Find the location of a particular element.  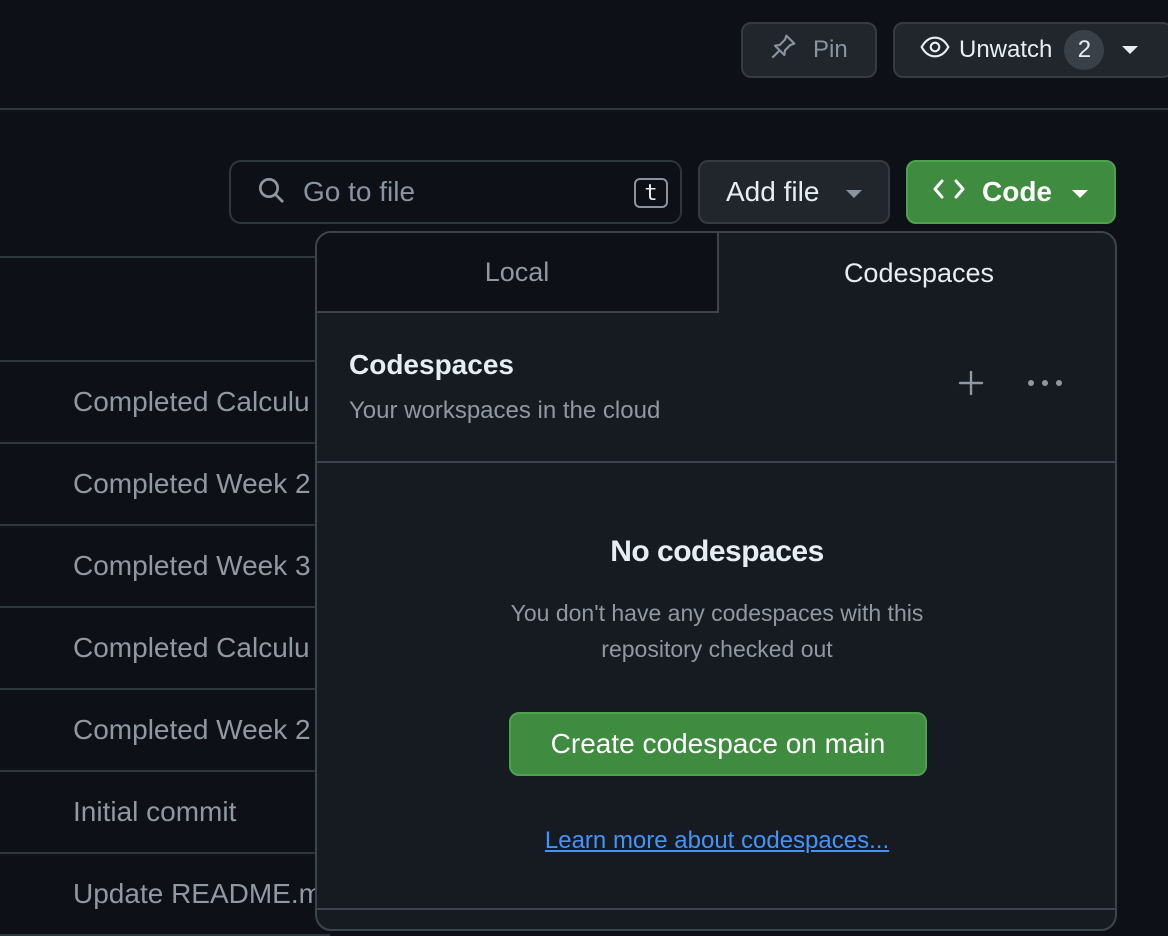

codespaces-subtitle: Your workspaces in the cloud is located at coordinates (505, 410).